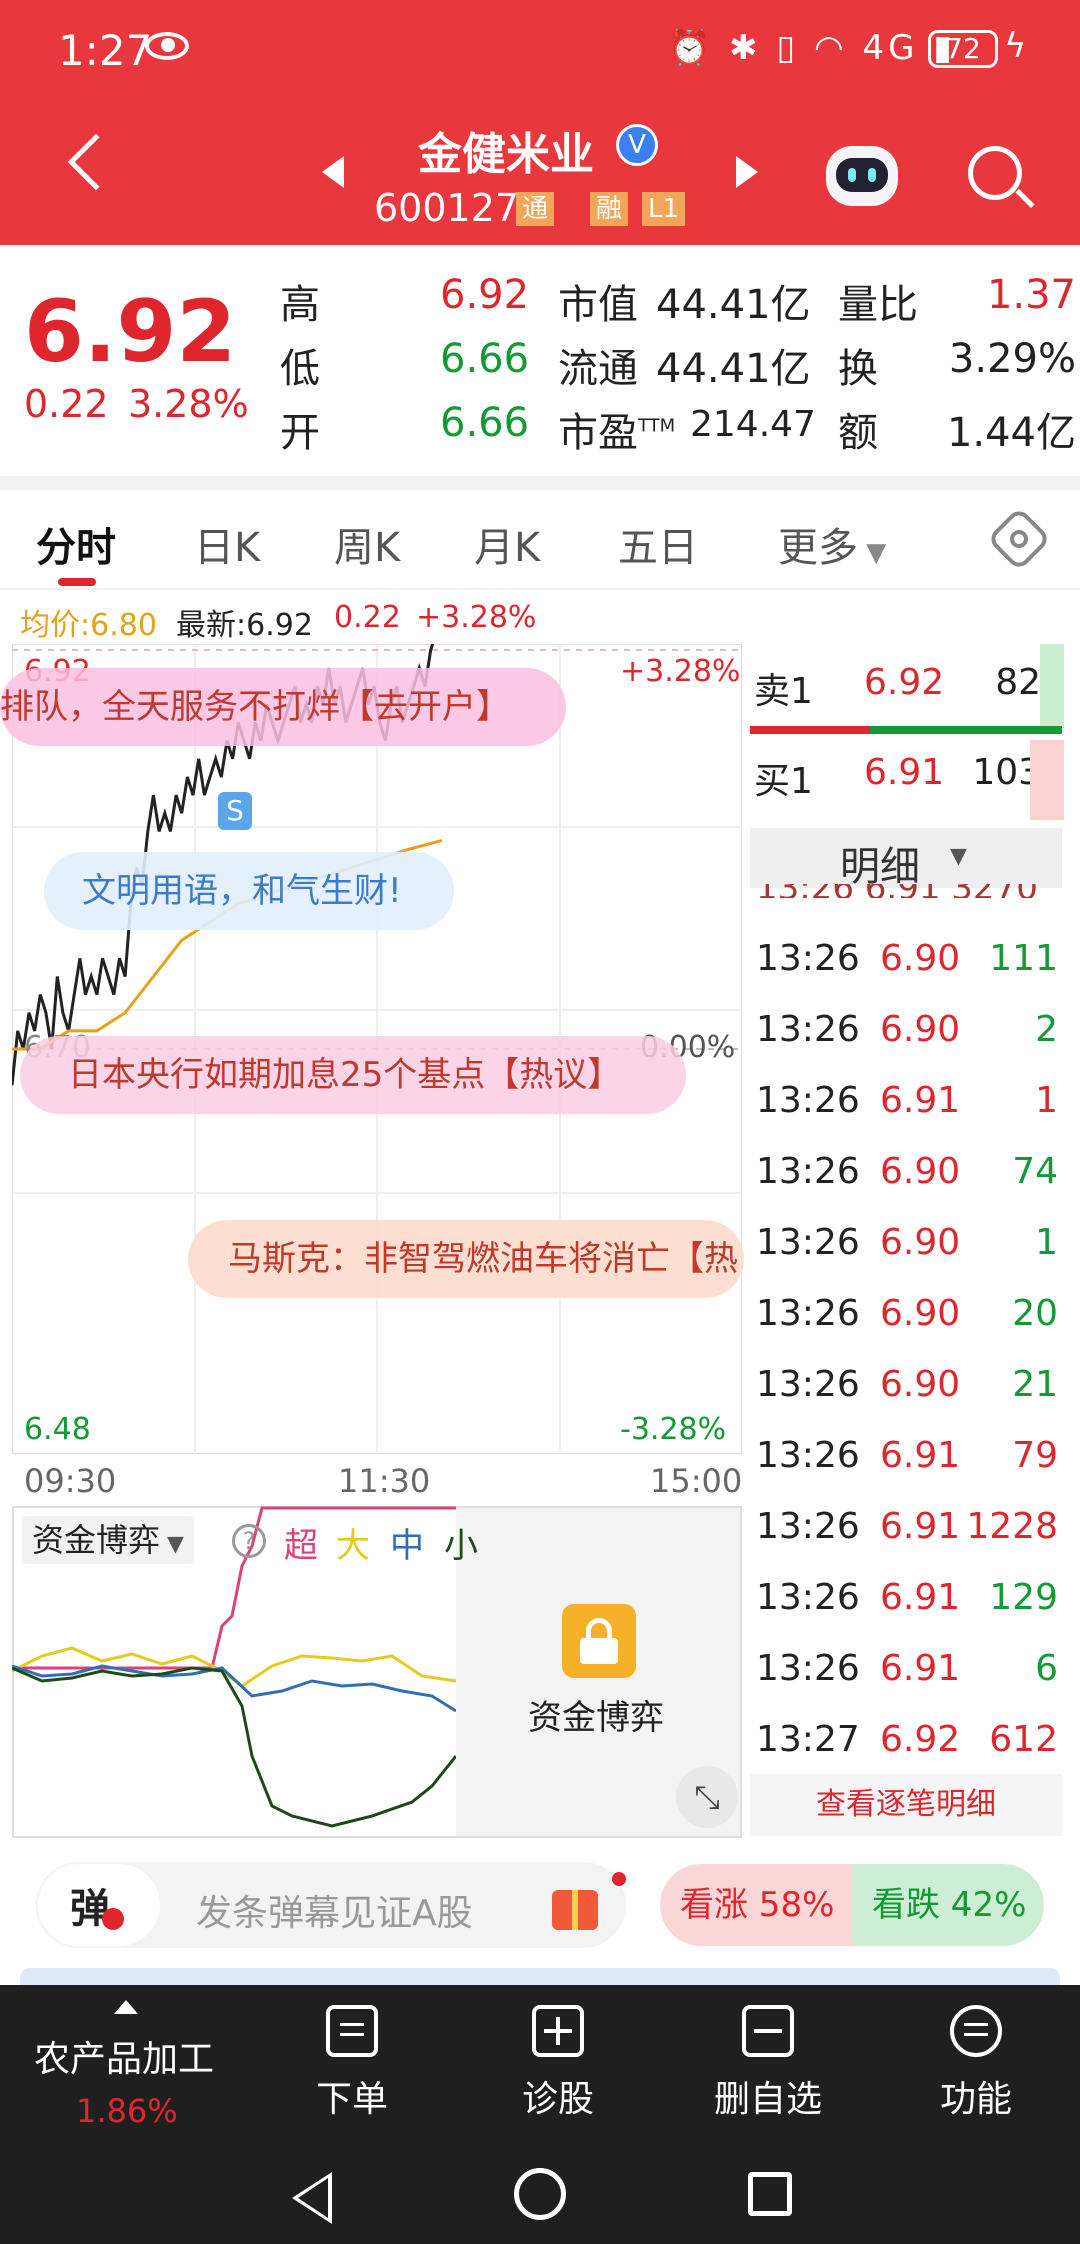 This screenshot has width=1080, height=2244. Describe the element at coordinates (920, 1739) in the screenshot. I see `trade-price: 6.92` at that location.